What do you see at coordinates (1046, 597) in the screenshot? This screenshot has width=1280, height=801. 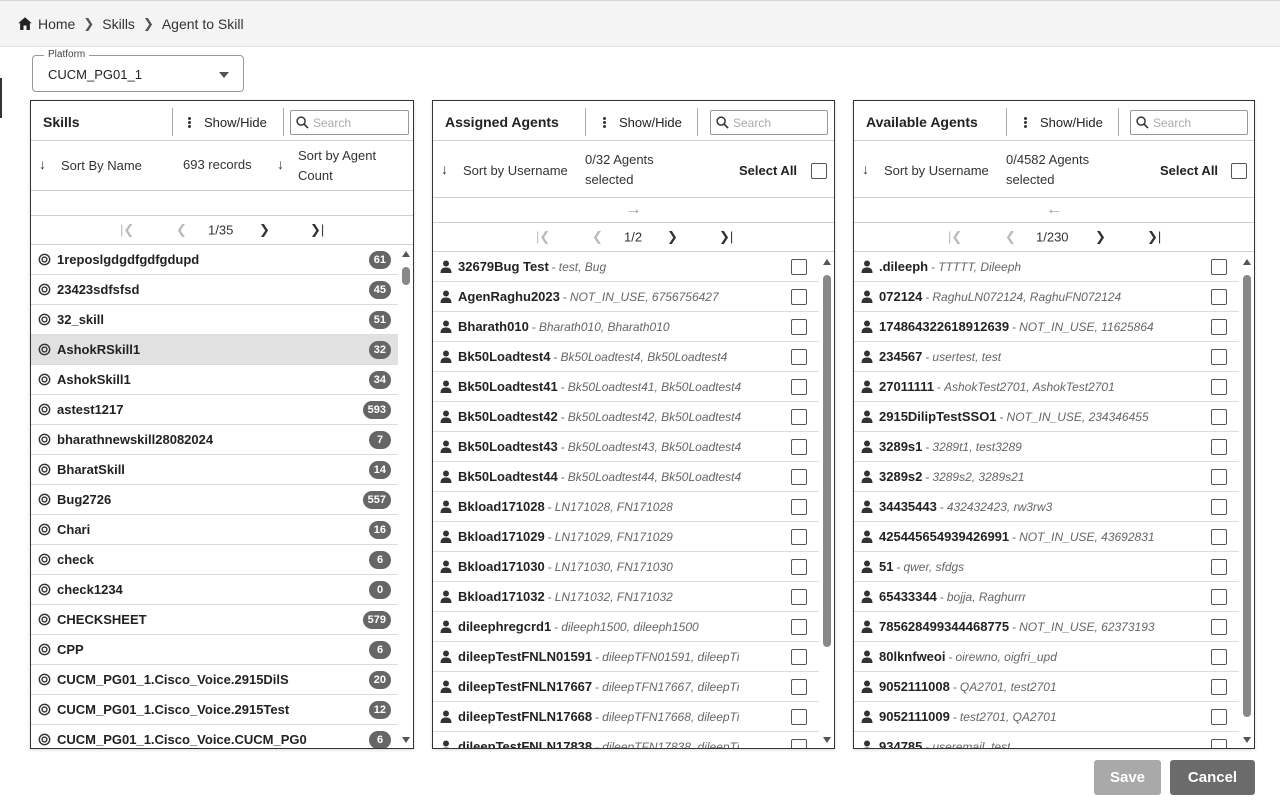 I see `agent-list-item: 65433344- bojja, Raghurrr` at bounding box center [1046, 597].